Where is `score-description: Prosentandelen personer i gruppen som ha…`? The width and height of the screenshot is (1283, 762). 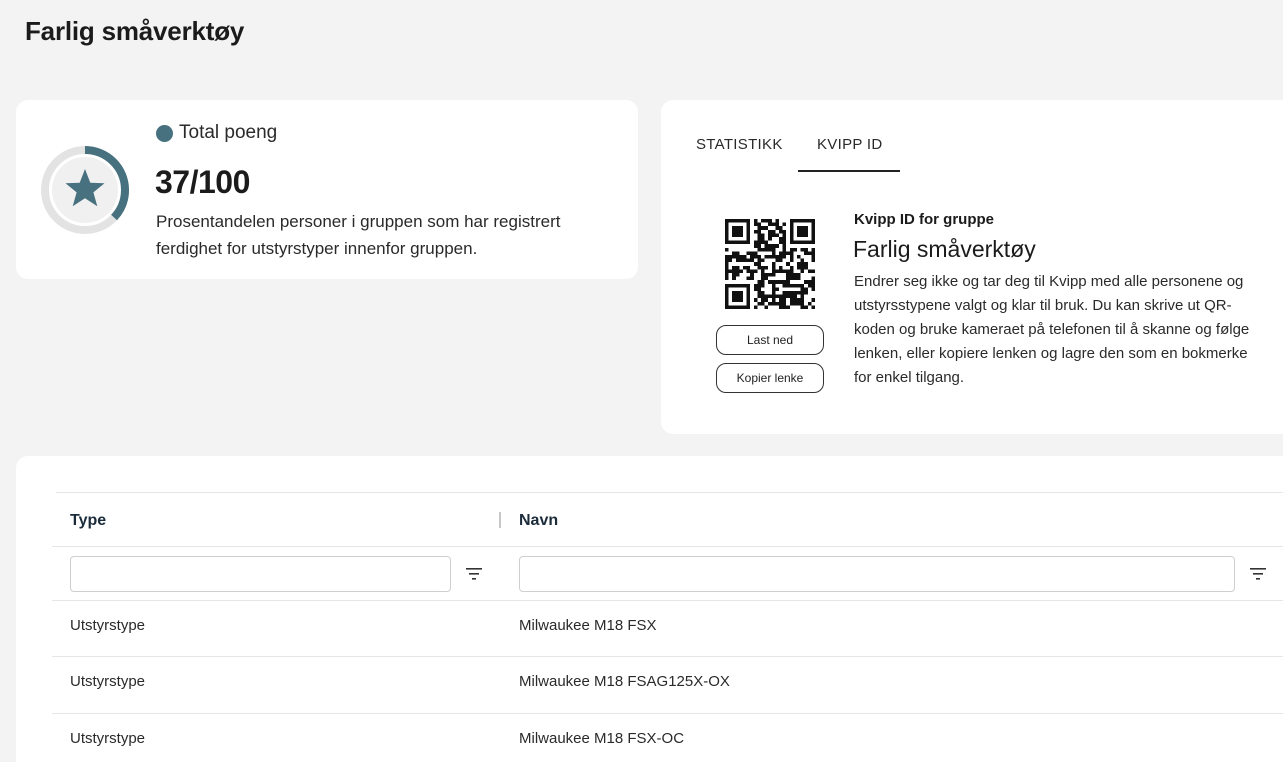 score-description: Prosentandelen personer i gruppen som ha… is located at coordinates (358, 235).